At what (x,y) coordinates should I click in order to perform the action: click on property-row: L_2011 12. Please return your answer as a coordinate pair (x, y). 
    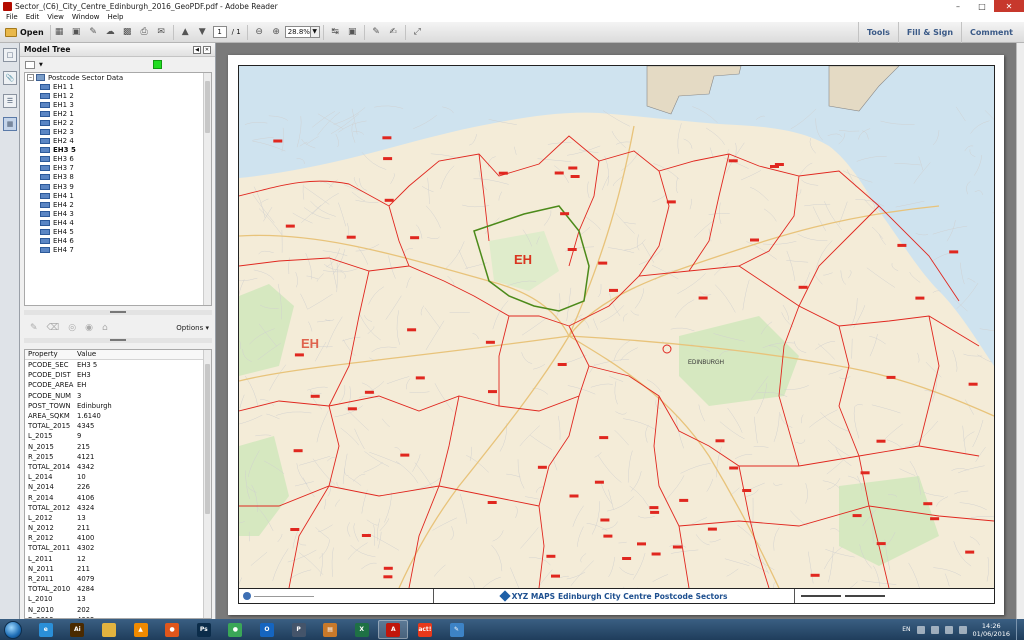
    Looking at the image, I should click on (118, 559).